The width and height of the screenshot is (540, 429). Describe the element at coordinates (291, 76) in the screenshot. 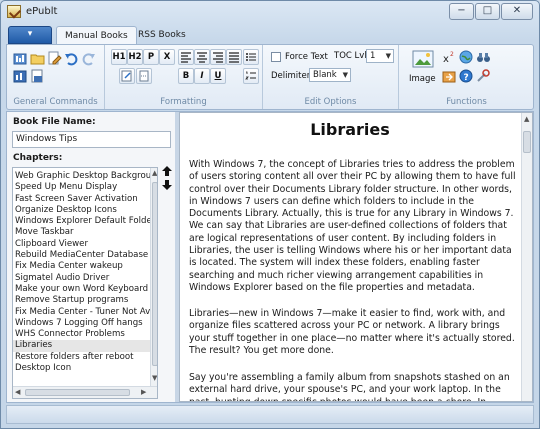

I see `delimiter-label: Delimiter` at that location.